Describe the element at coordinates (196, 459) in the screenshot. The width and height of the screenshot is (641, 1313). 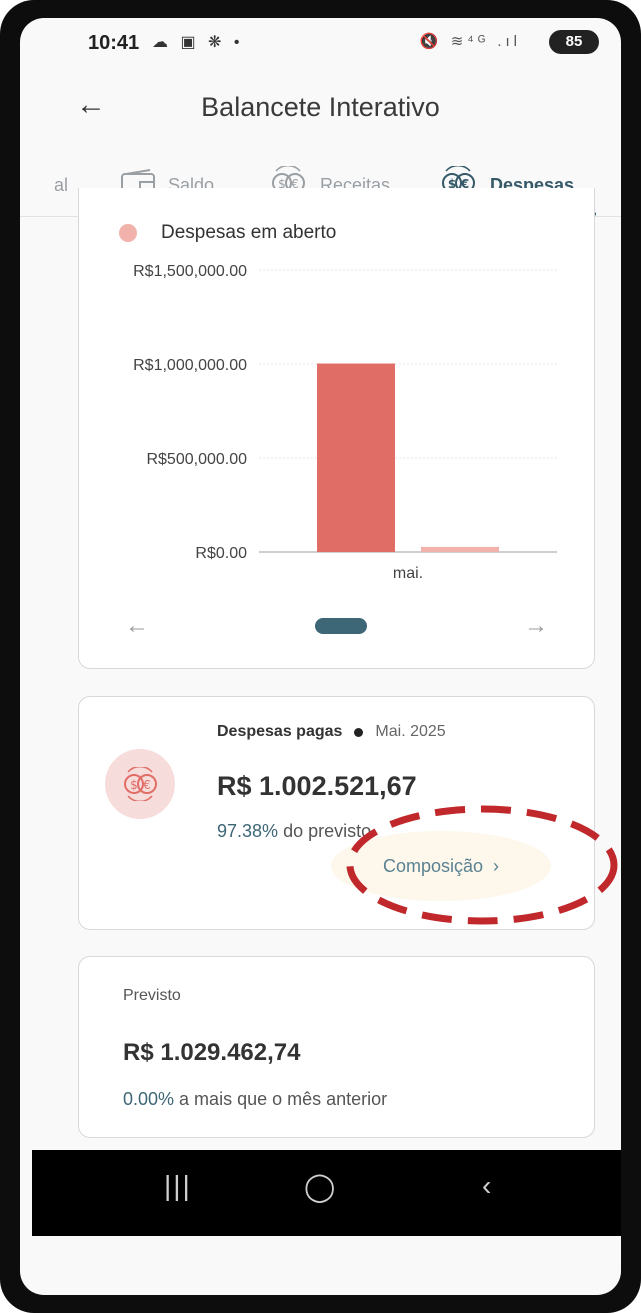
I see `y-tick-label: R$500,000.00` at that location.